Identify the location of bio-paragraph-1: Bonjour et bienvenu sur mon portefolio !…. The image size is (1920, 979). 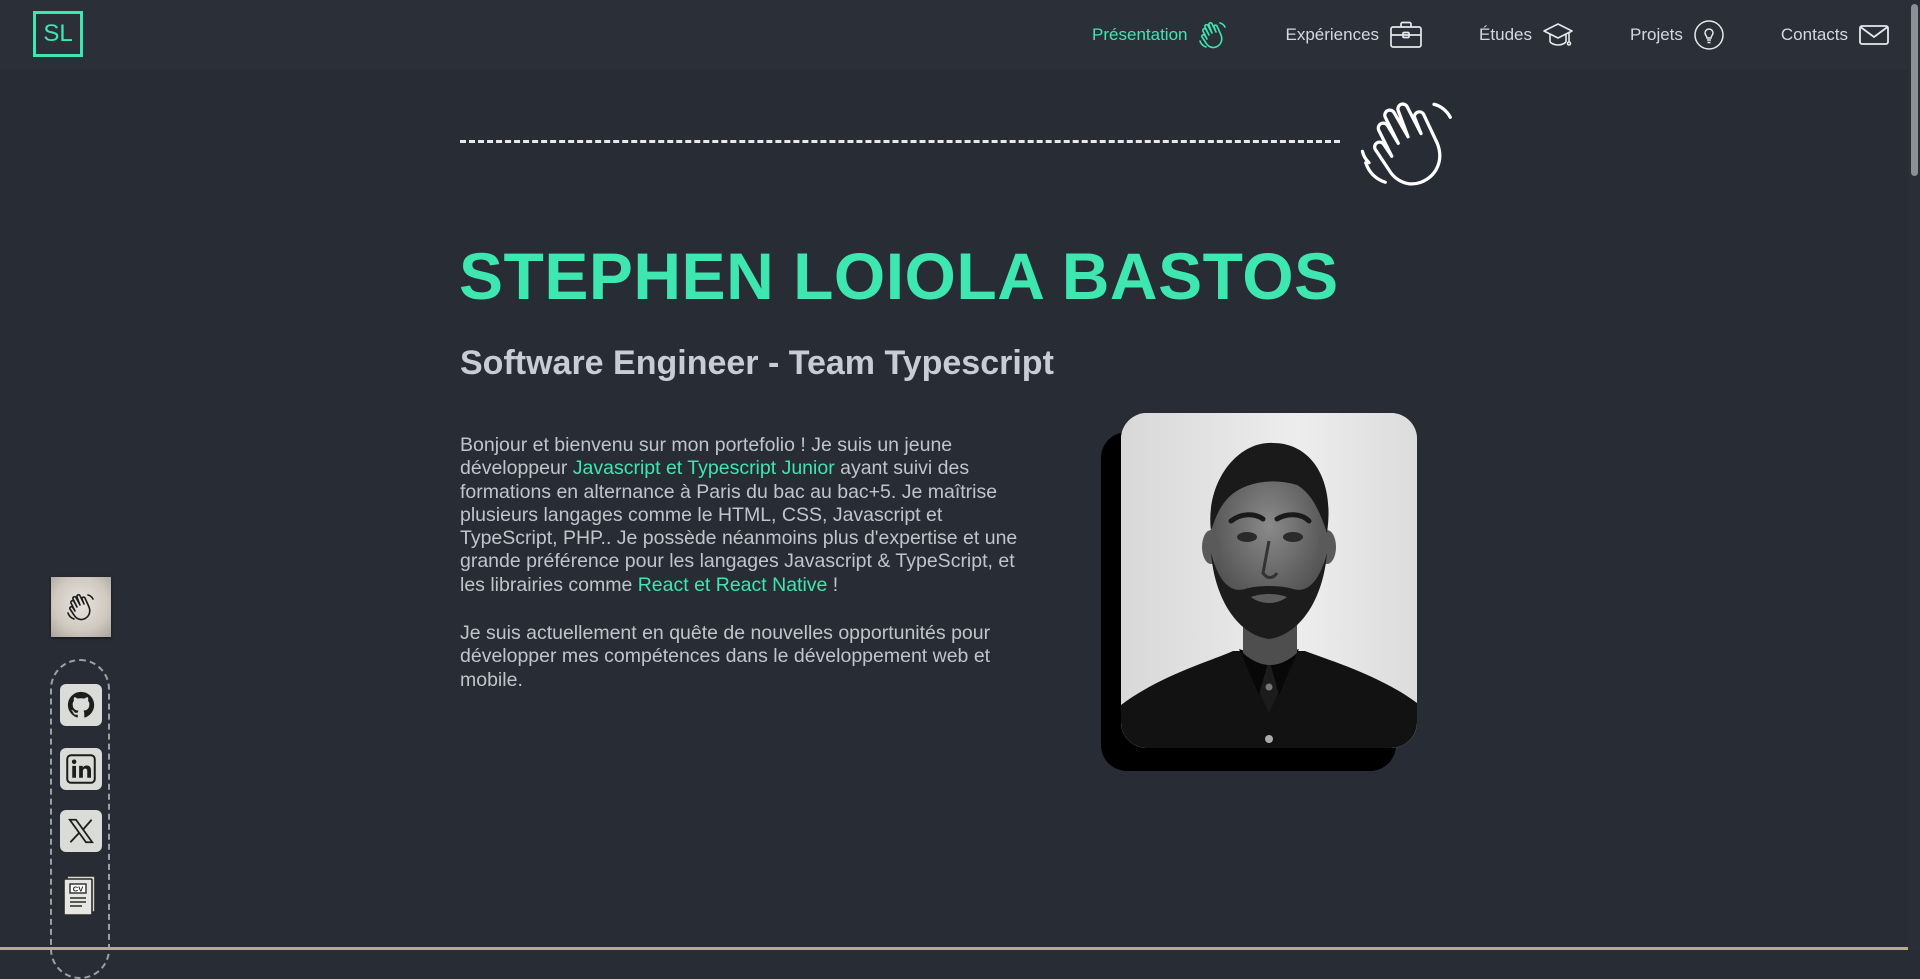
(750, 515).